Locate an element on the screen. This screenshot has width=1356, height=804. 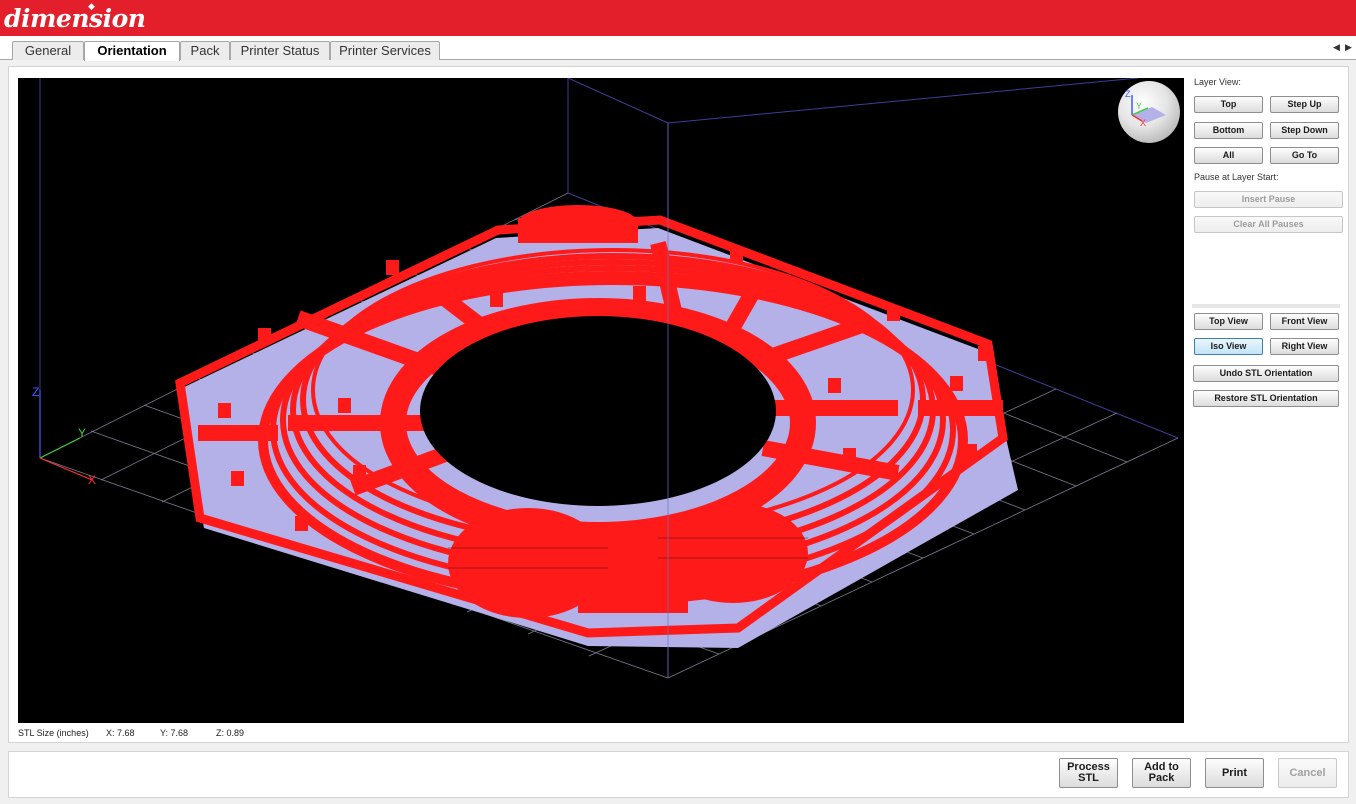
right-view-button: Right View is located at coordinates (1304, 346).